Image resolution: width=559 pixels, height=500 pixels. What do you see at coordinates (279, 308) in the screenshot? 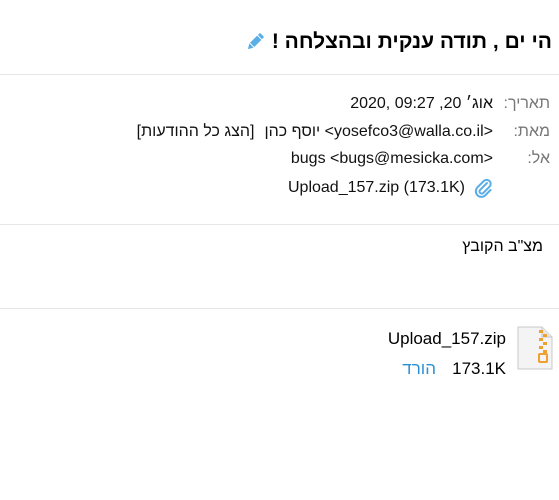
I see `body-divider` at bounding box center [279, 308].